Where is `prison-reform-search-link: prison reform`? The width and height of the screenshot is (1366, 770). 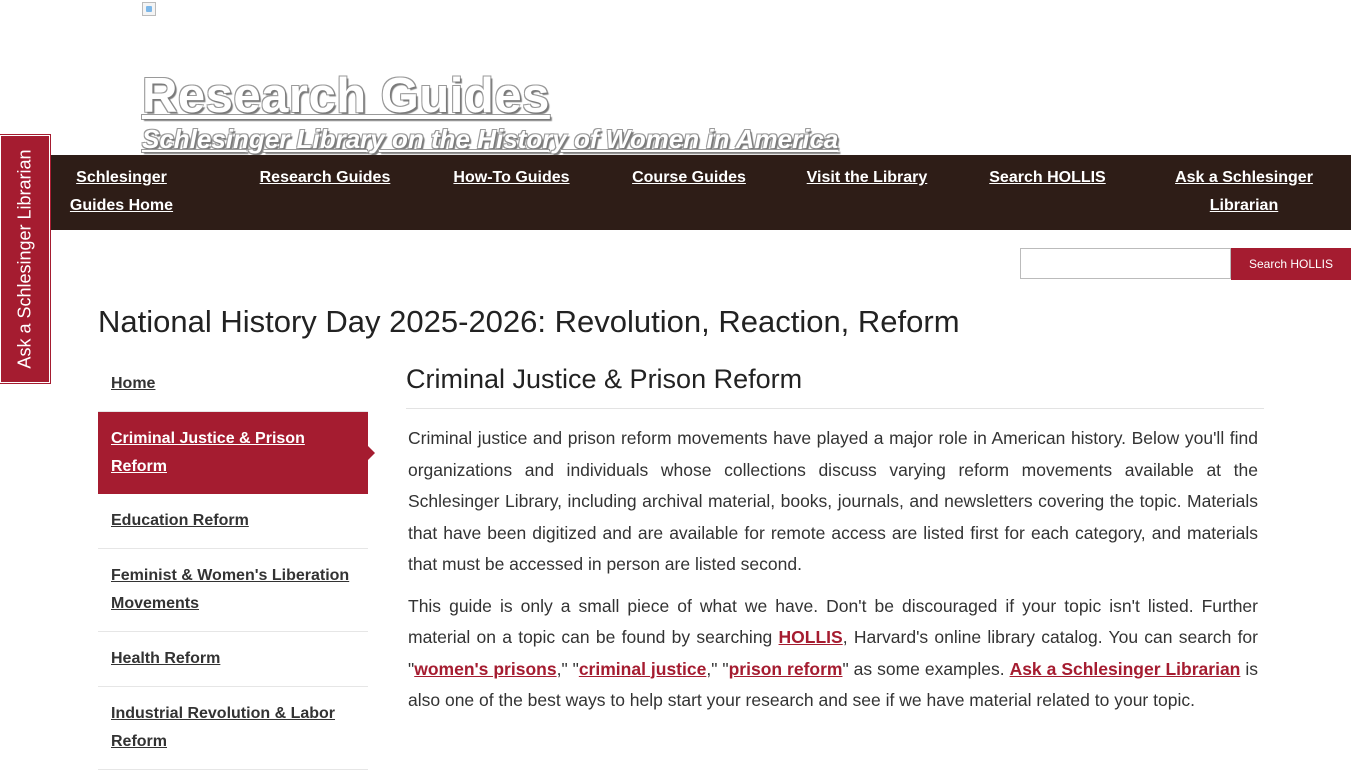 prison-reform-search-link: prison reform is located at coordinates (786, 669).